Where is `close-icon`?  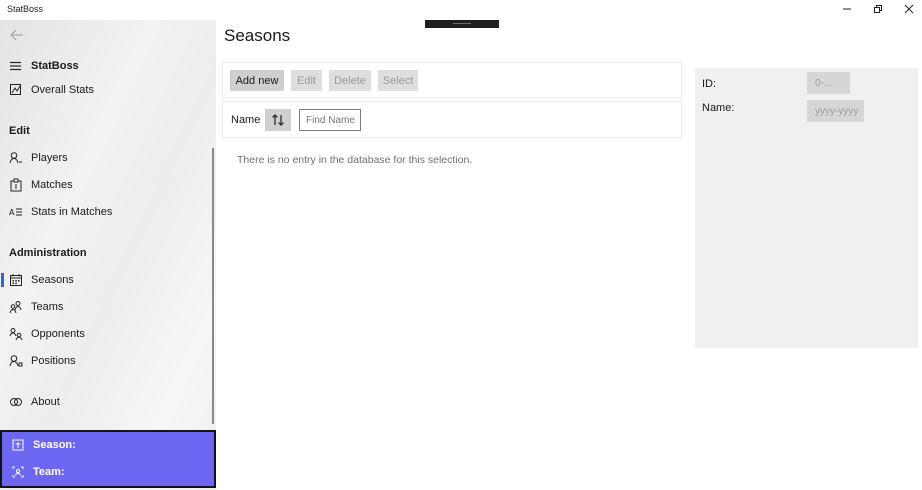
close-icon is located at coordinates (909, 9).